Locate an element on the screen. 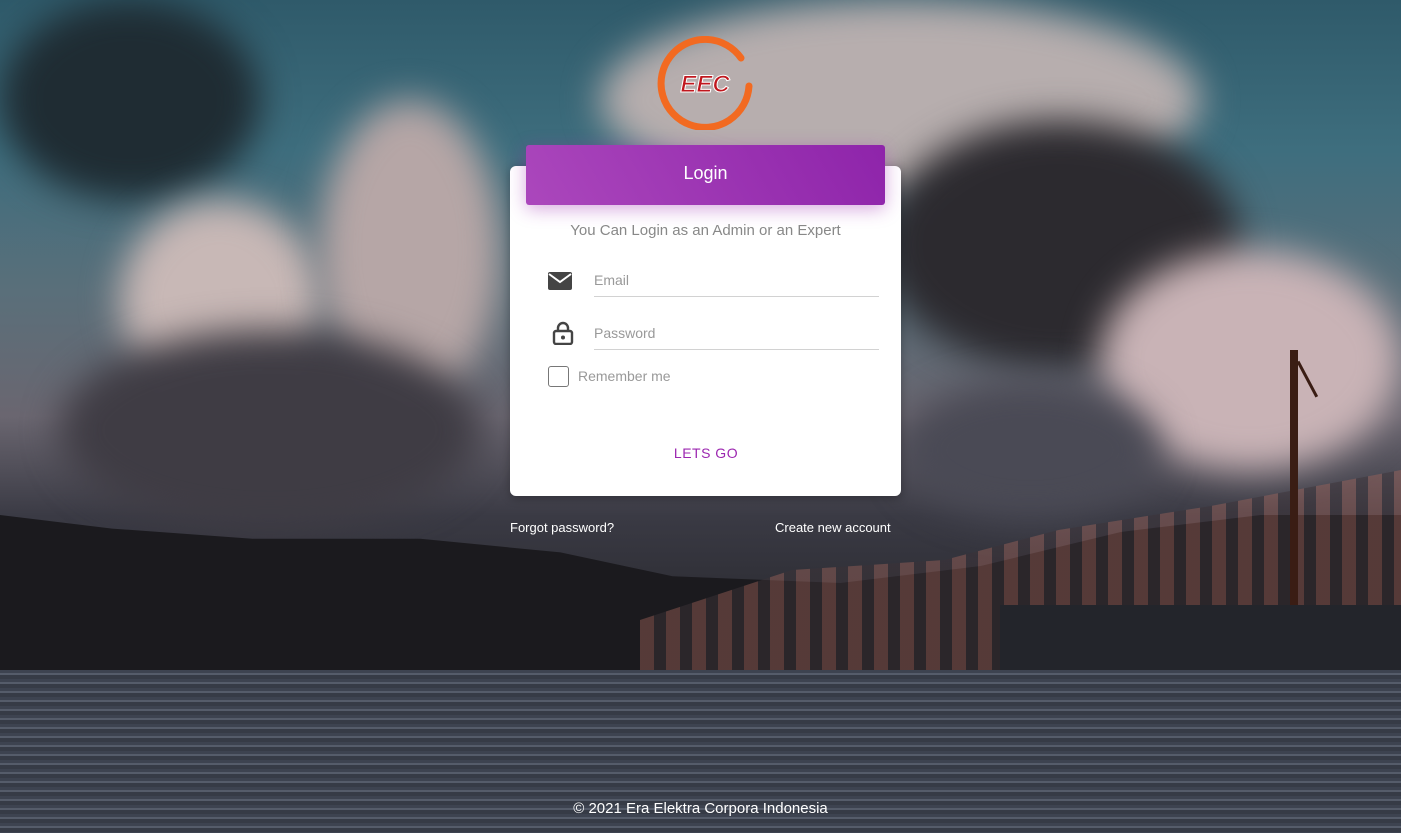  logo-text: EEC is located at coordinates (705, 84).